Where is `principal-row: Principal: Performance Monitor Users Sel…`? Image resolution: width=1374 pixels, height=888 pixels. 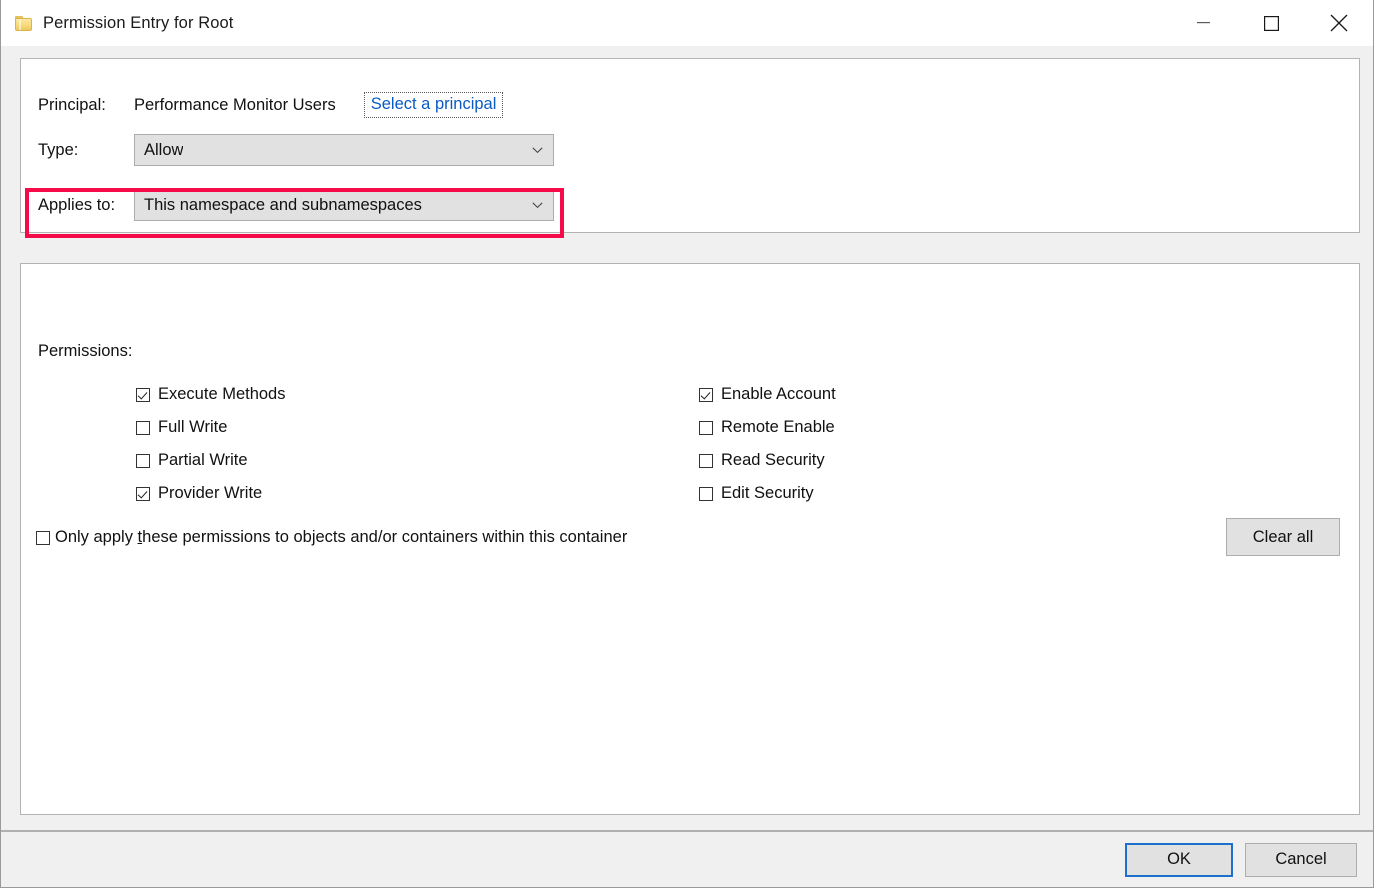 principal-row: Principal: Performance Monitor Users Sel… is located at coordinates (271, 105).